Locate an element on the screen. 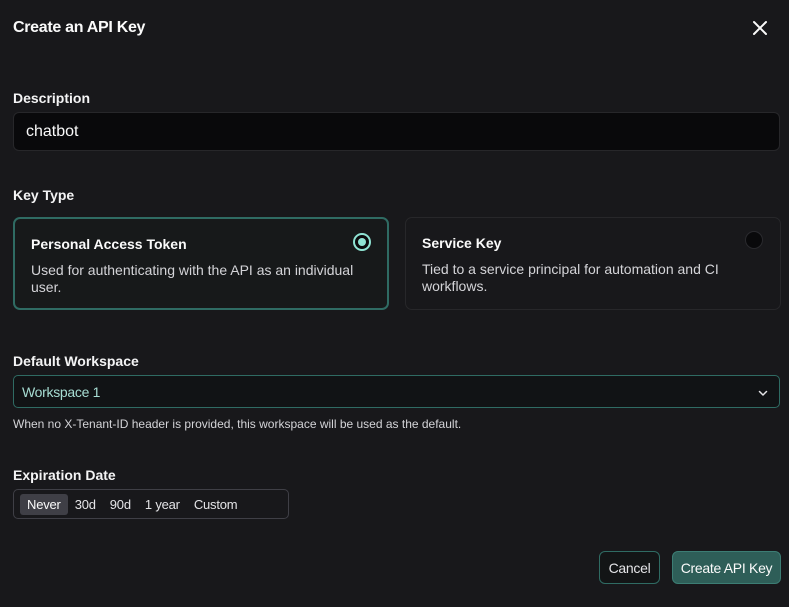 Image resolution: width=789 pixels, height=607 pixels. chevron-down-icon is located at coordinates (763, 392).